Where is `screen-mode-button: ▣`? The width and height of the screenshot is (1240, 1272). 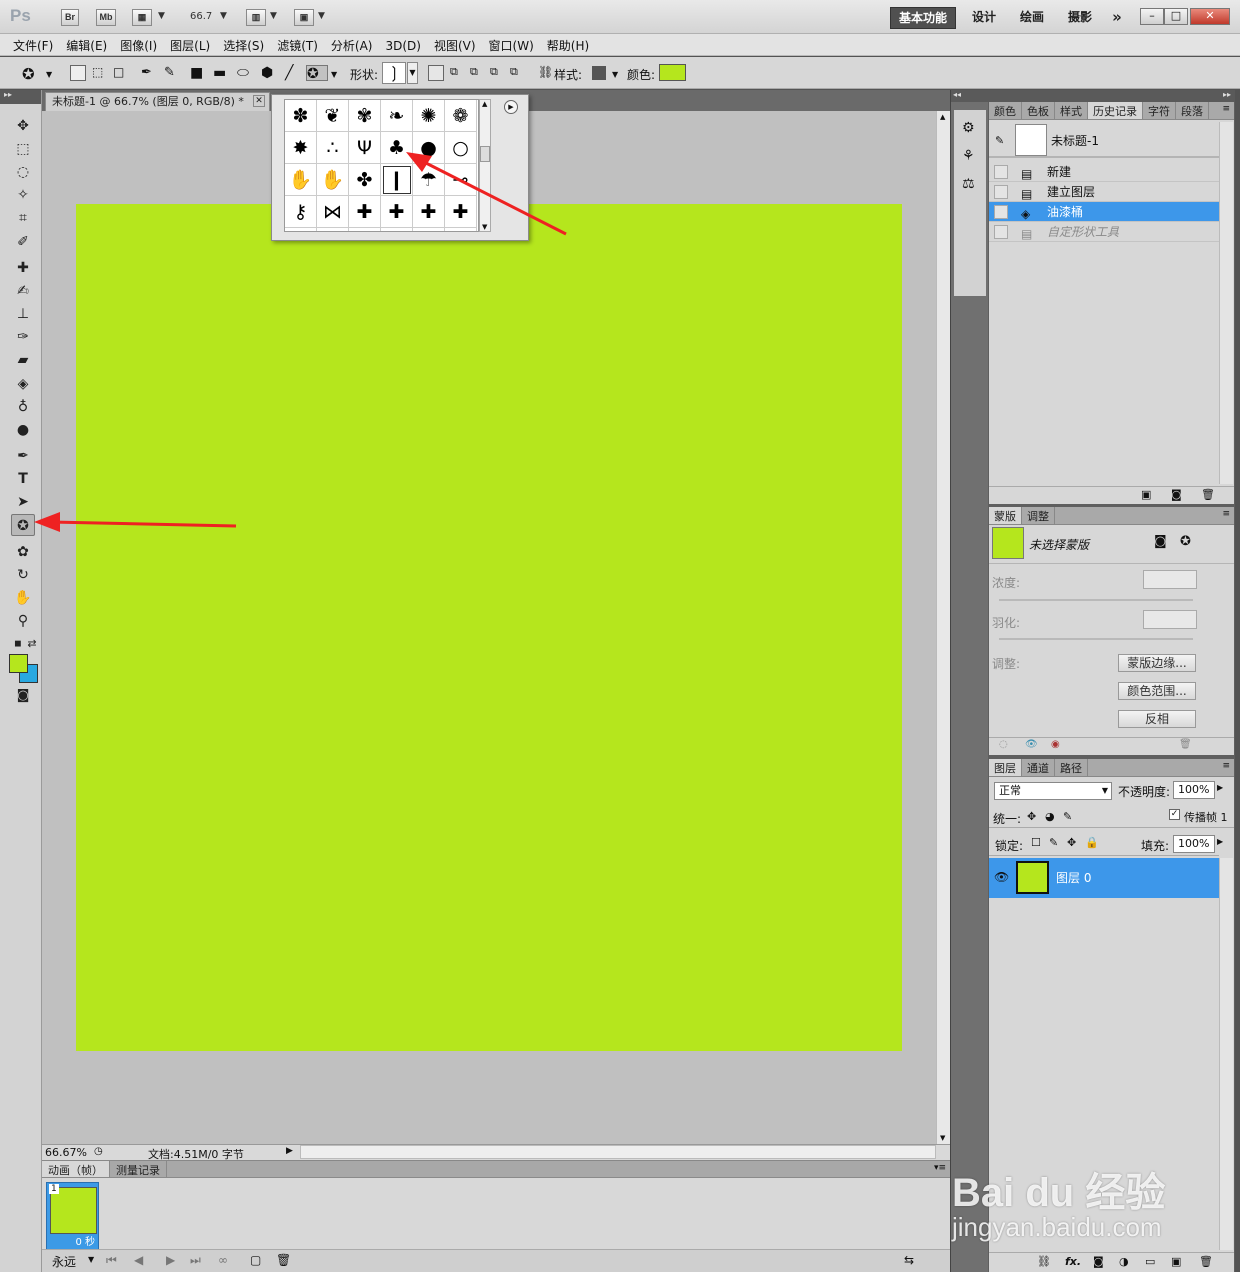 screen-mode-button: ▣ is located at coordinates (304, 17).